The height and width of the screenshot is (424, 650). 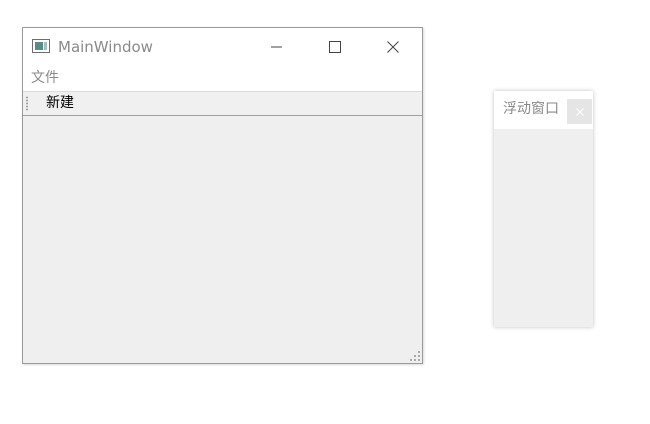 I want to click on maximize-button, so click(x=335, y=46).